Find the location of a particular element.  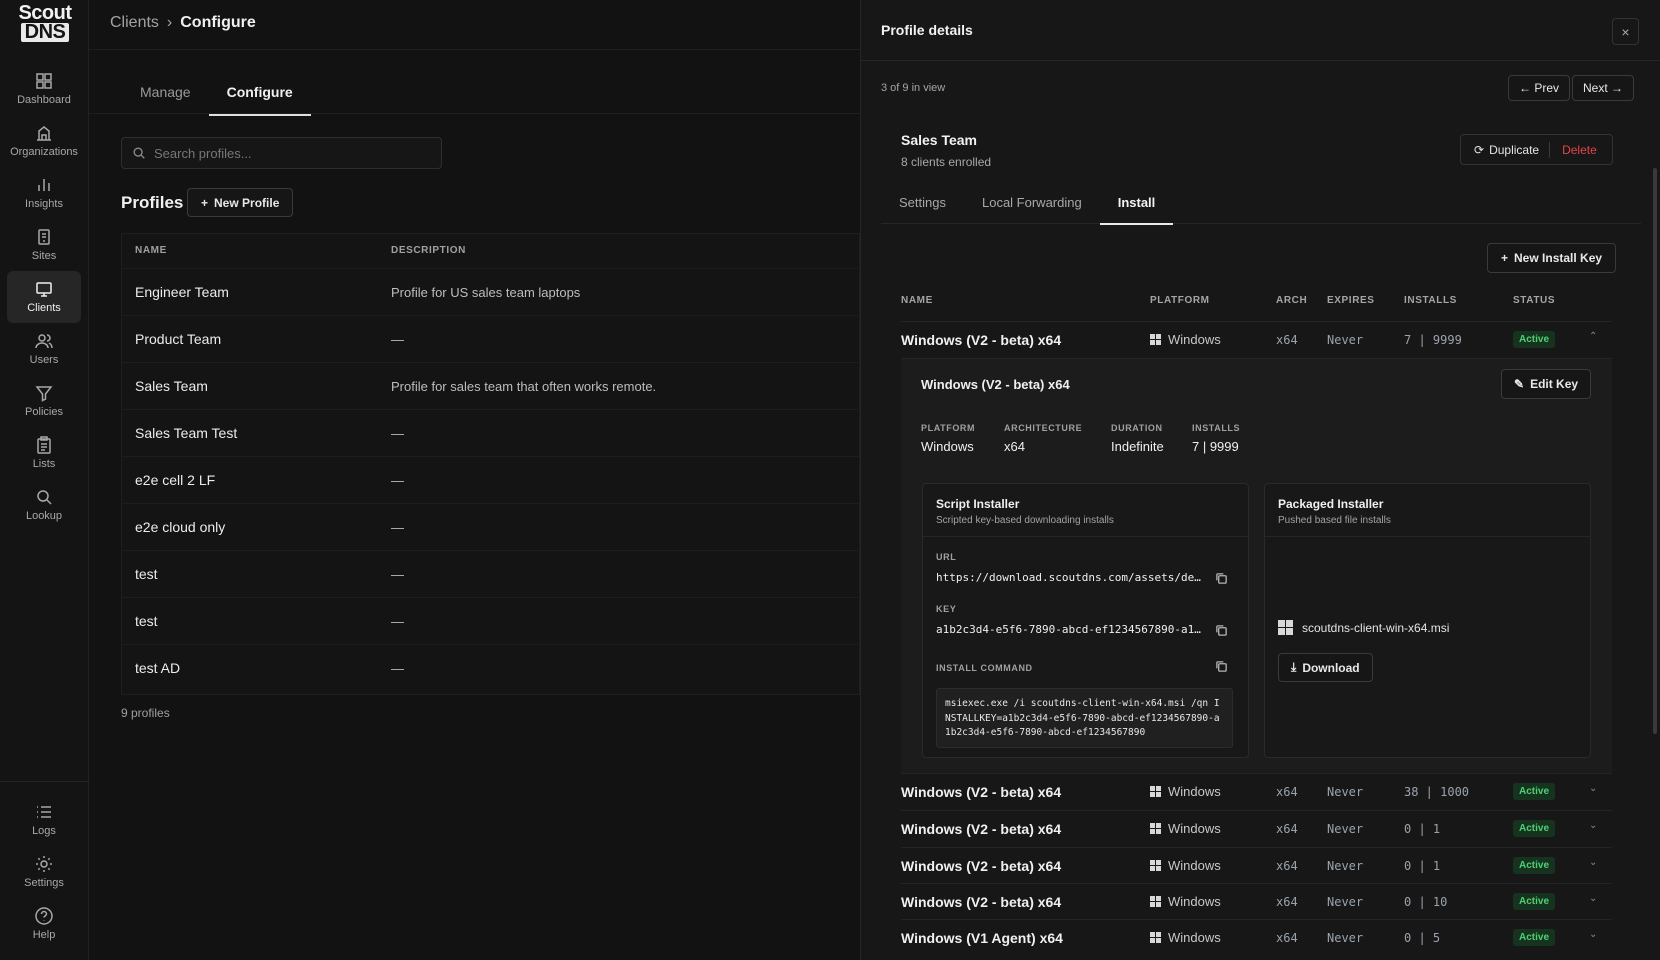

tab-configure: Configure is located at coordinates (259, 93).